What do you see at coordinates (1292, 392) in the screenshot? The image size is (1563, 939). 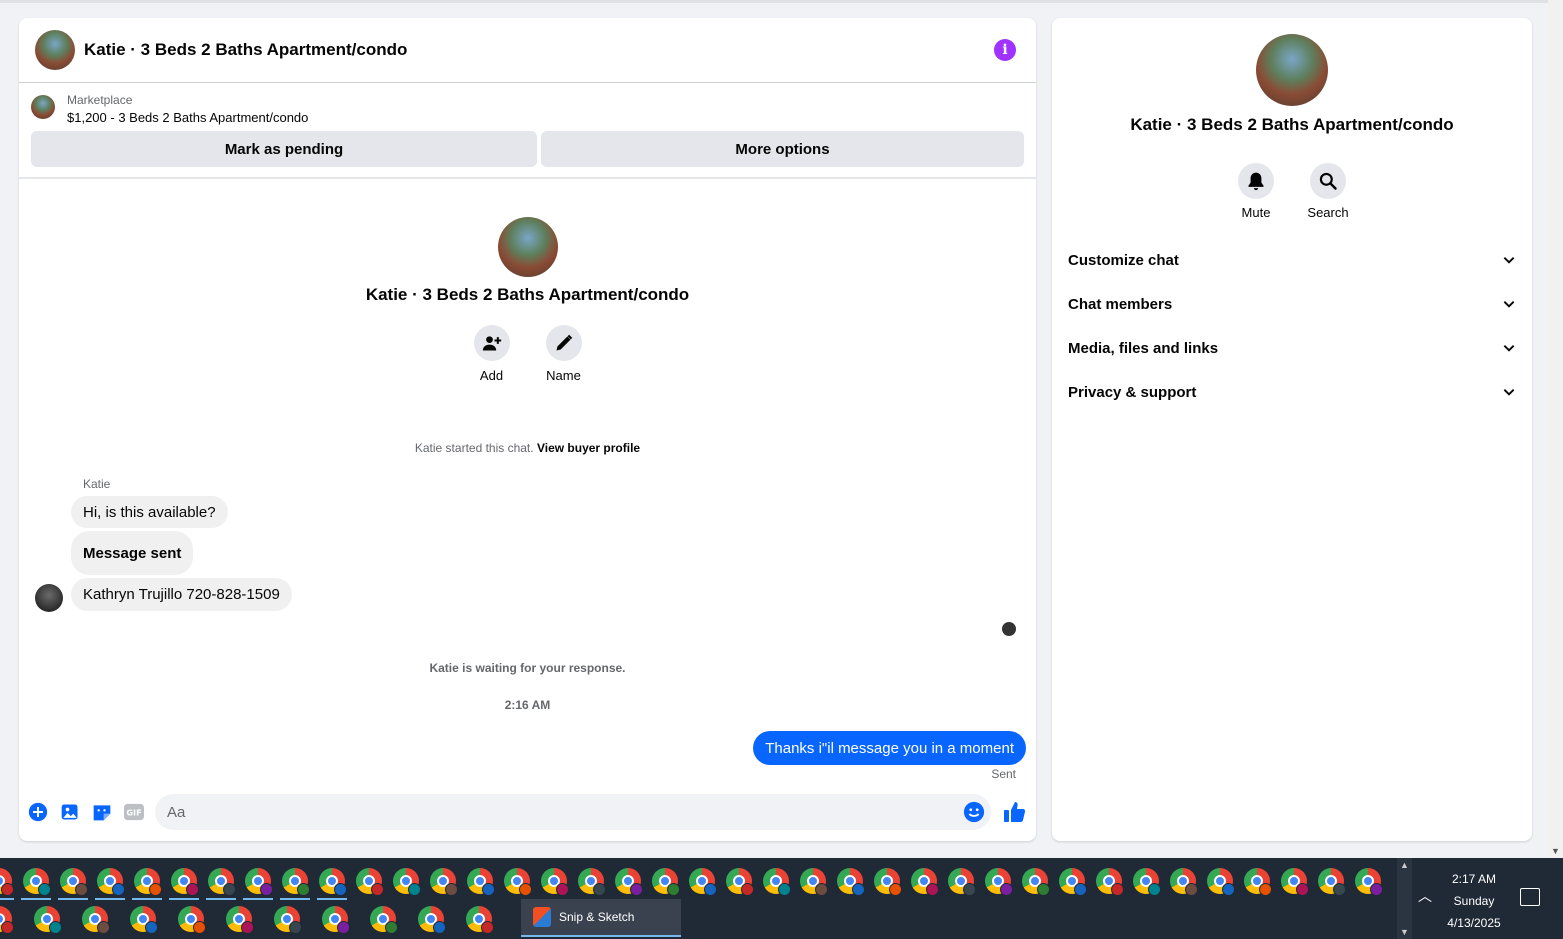 I see `privacy-support-section: Privacy & support` at bounding box center [1292, 392].